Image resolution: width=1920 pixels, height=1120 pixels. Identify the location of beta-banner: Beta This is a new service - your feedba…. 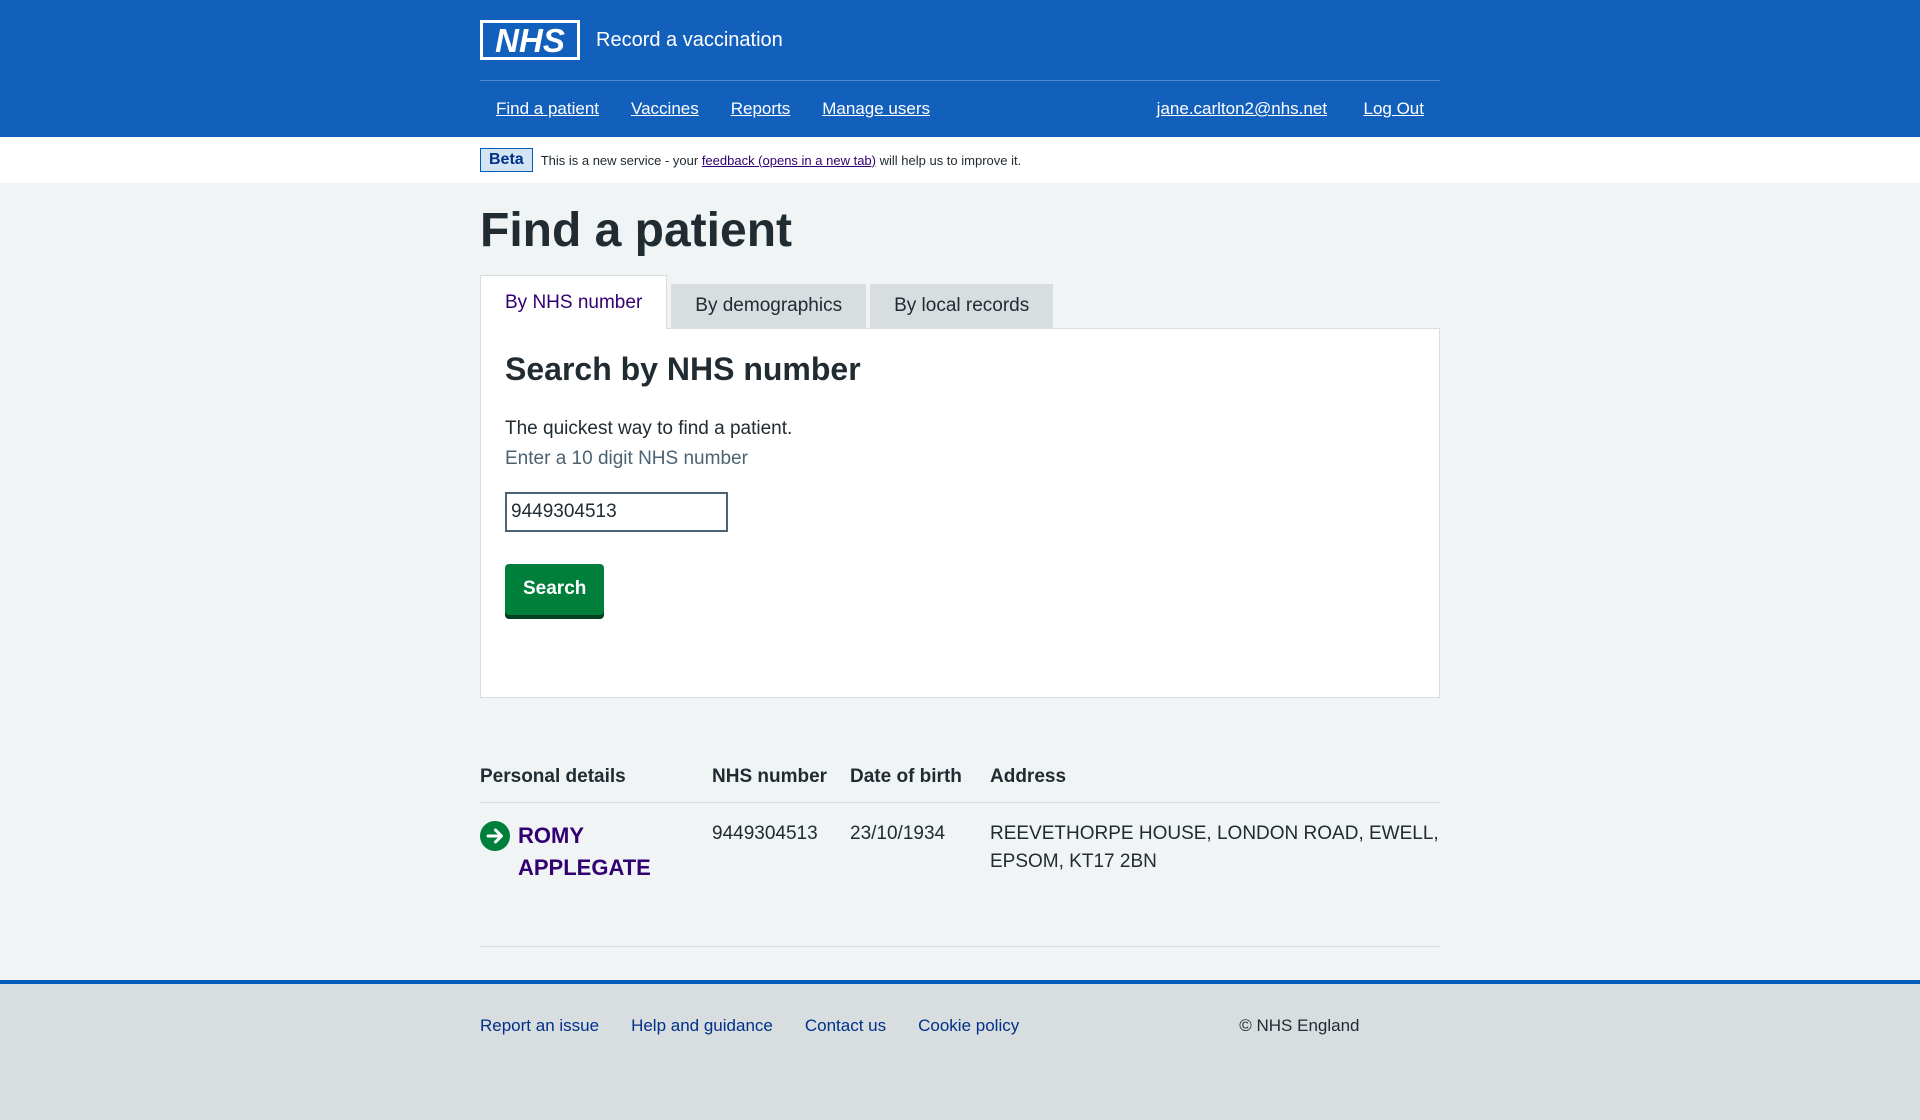
(960, 160).